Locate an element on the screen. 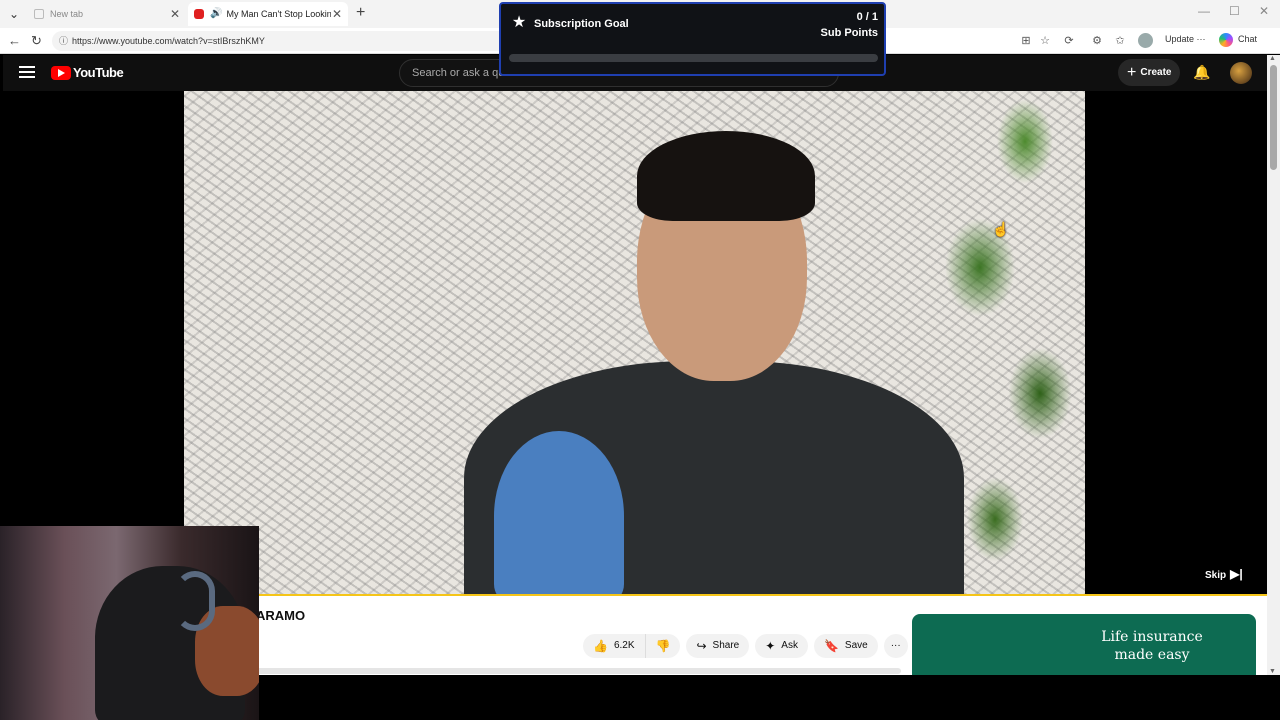 The image size is (1280, 720). share-button: ↪ Share is located at coordinates (718, 646).